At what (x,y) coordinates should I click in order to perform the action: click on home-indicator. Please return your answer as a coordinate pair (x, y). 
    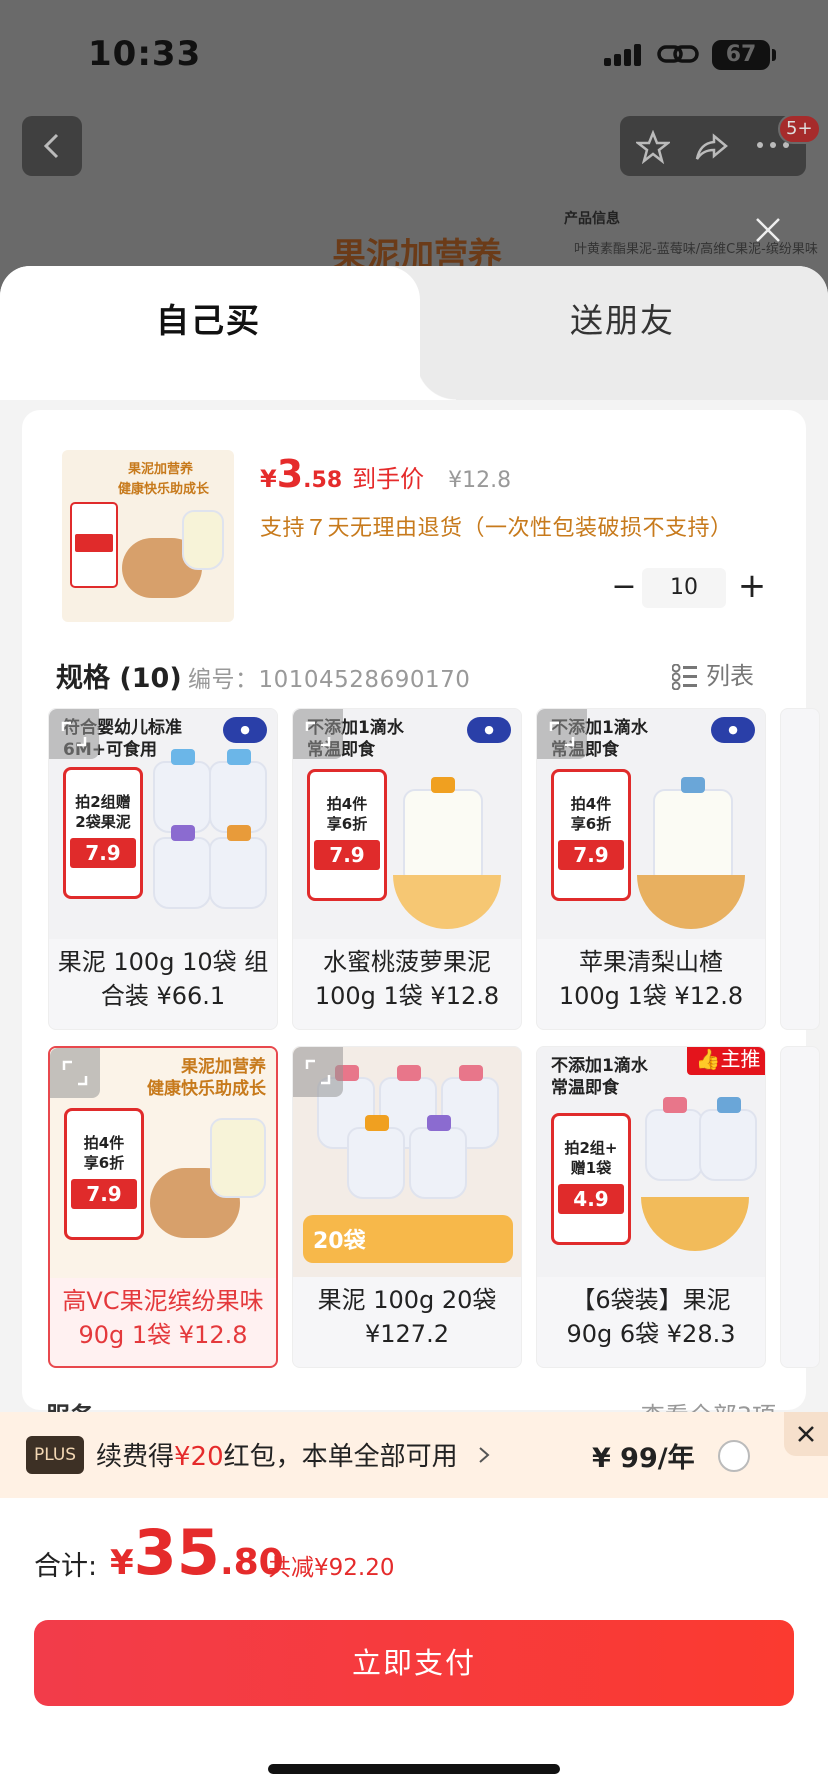
    Looking at the image, I should click on (414, 1769).